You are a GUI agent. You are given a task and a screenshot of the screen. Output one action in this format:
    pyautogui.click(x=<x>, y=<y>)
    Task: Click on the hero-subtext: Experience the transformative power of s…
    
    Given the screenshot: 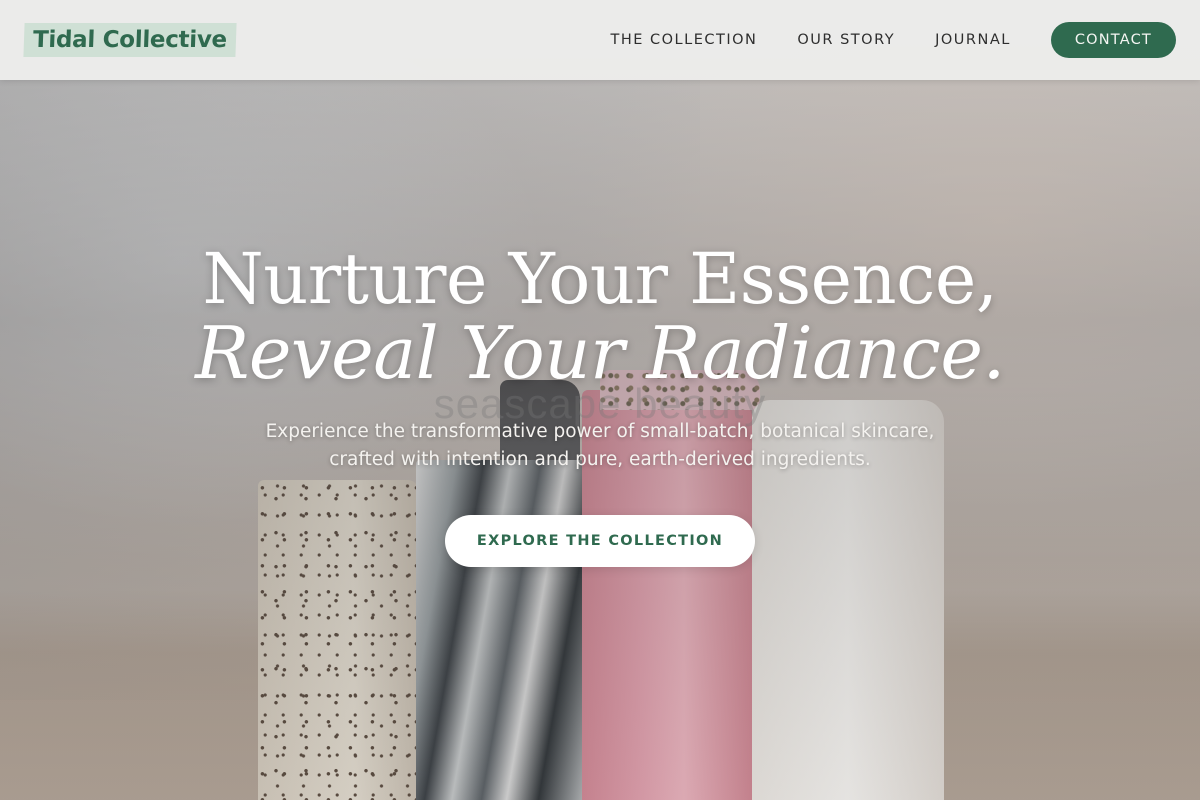 What is the action you would take?
    pyautogui.click(x=600, y=445)
    